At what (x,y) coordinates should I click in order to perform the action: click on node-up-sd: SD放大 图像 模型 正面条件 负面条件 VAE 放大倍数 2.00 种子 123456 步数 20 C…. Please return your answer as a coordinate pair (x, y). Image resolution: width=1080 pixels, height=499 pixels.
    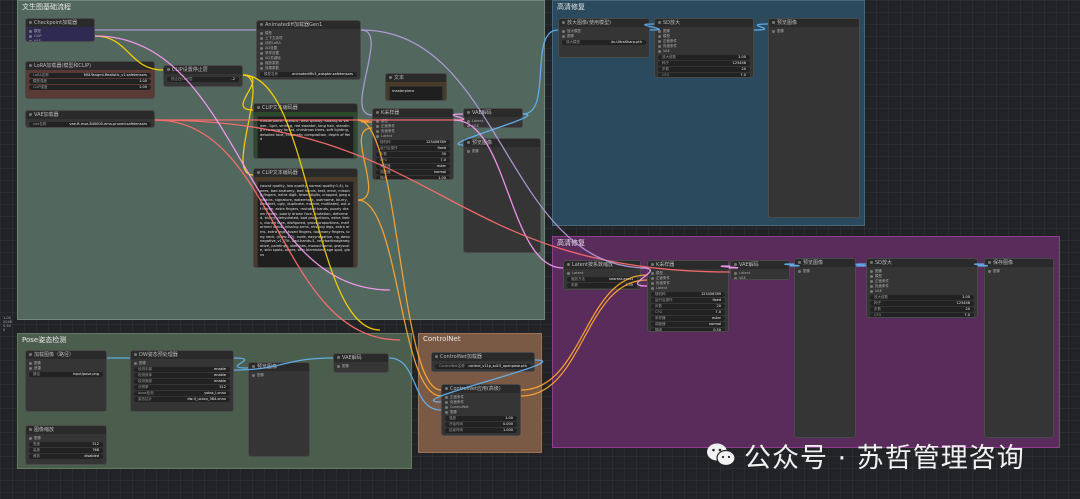
    Looking at the image, I should click on (704, 48).